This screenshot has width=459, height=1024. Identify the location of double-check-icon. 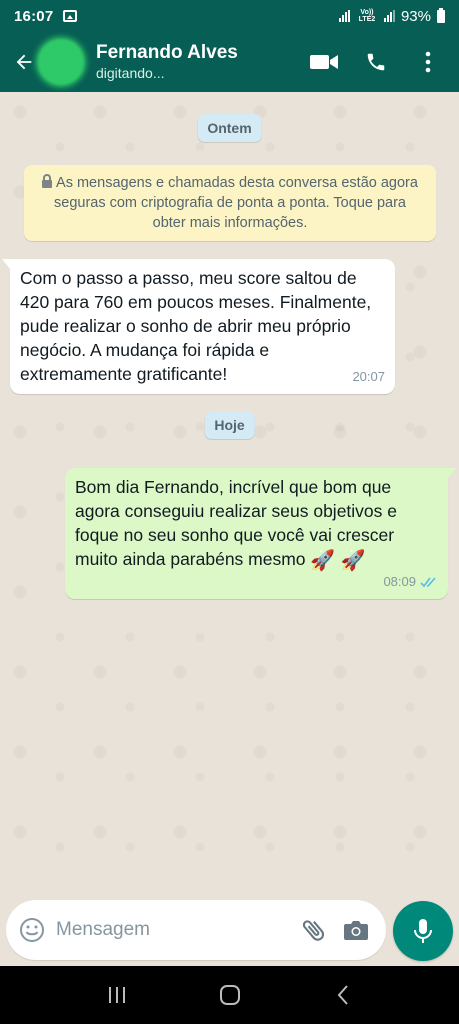
(428, 581).